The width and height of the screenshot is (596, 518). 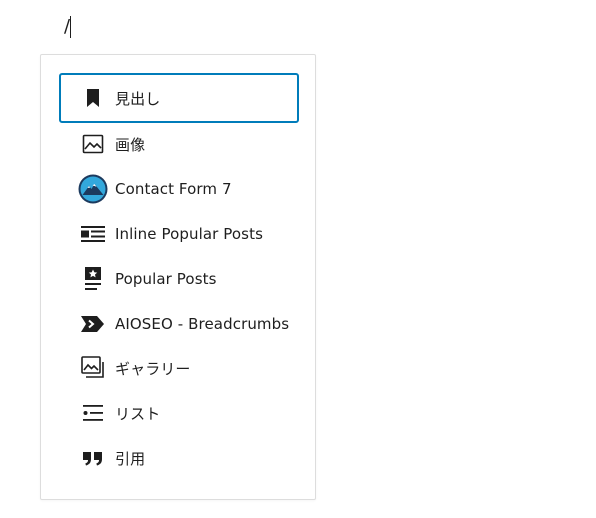 I want to click on inserter-item-image: 画像, so click(x=179, y=144).